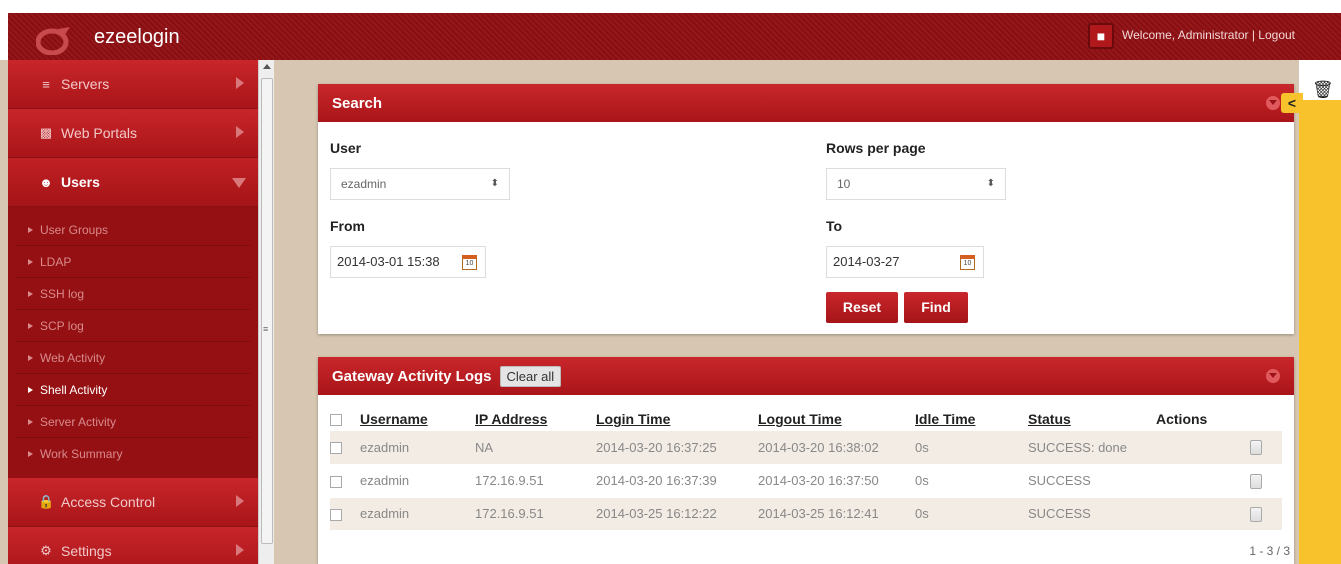 This screenshot has height=564, width=1341. Describe the element at coordinates (388, 261) in the screenshot. I see `from-date-value: 2014-03-01 15:38` at that location.